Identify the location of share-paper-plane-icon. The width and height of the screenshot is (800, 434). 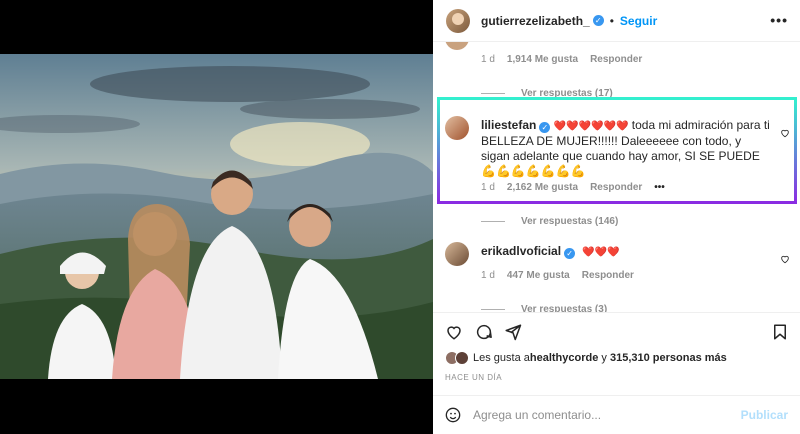
(513, 332).